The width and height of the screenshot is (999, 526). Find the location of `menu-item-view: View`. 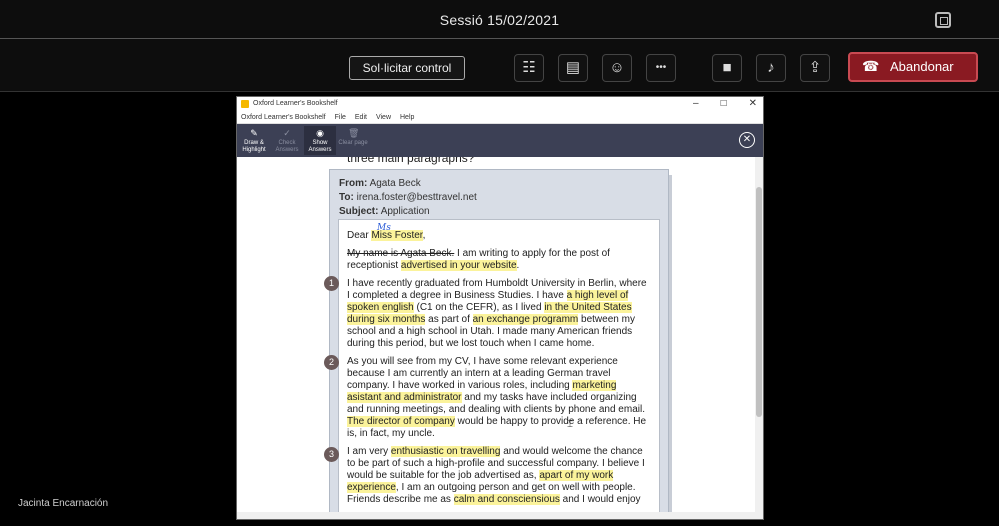

menu-item-view: View is located at coordinates (383, 117).